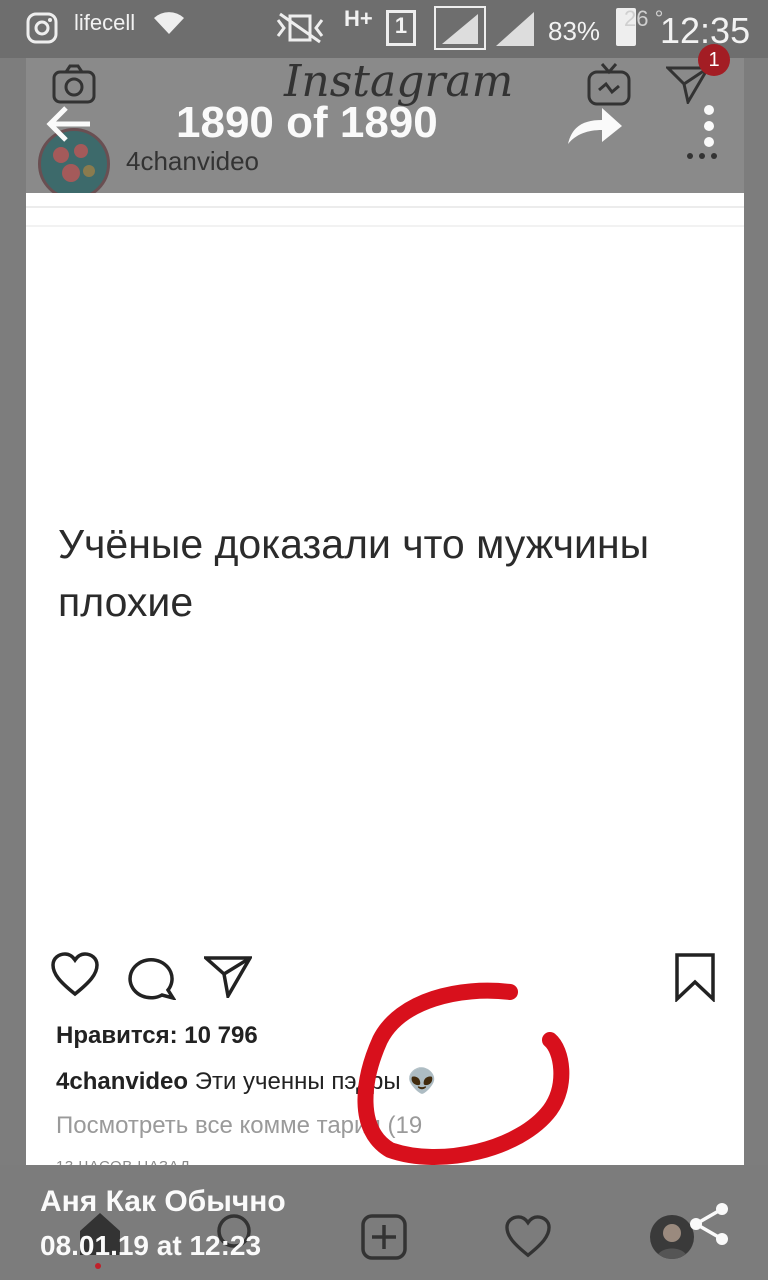 This screenshot has width=768, height=1280. What do you see at coordinates (157, 1036) in the screenshot?
I see `like-count: Нравится: 10 796` at bounding box center [157, 1036].